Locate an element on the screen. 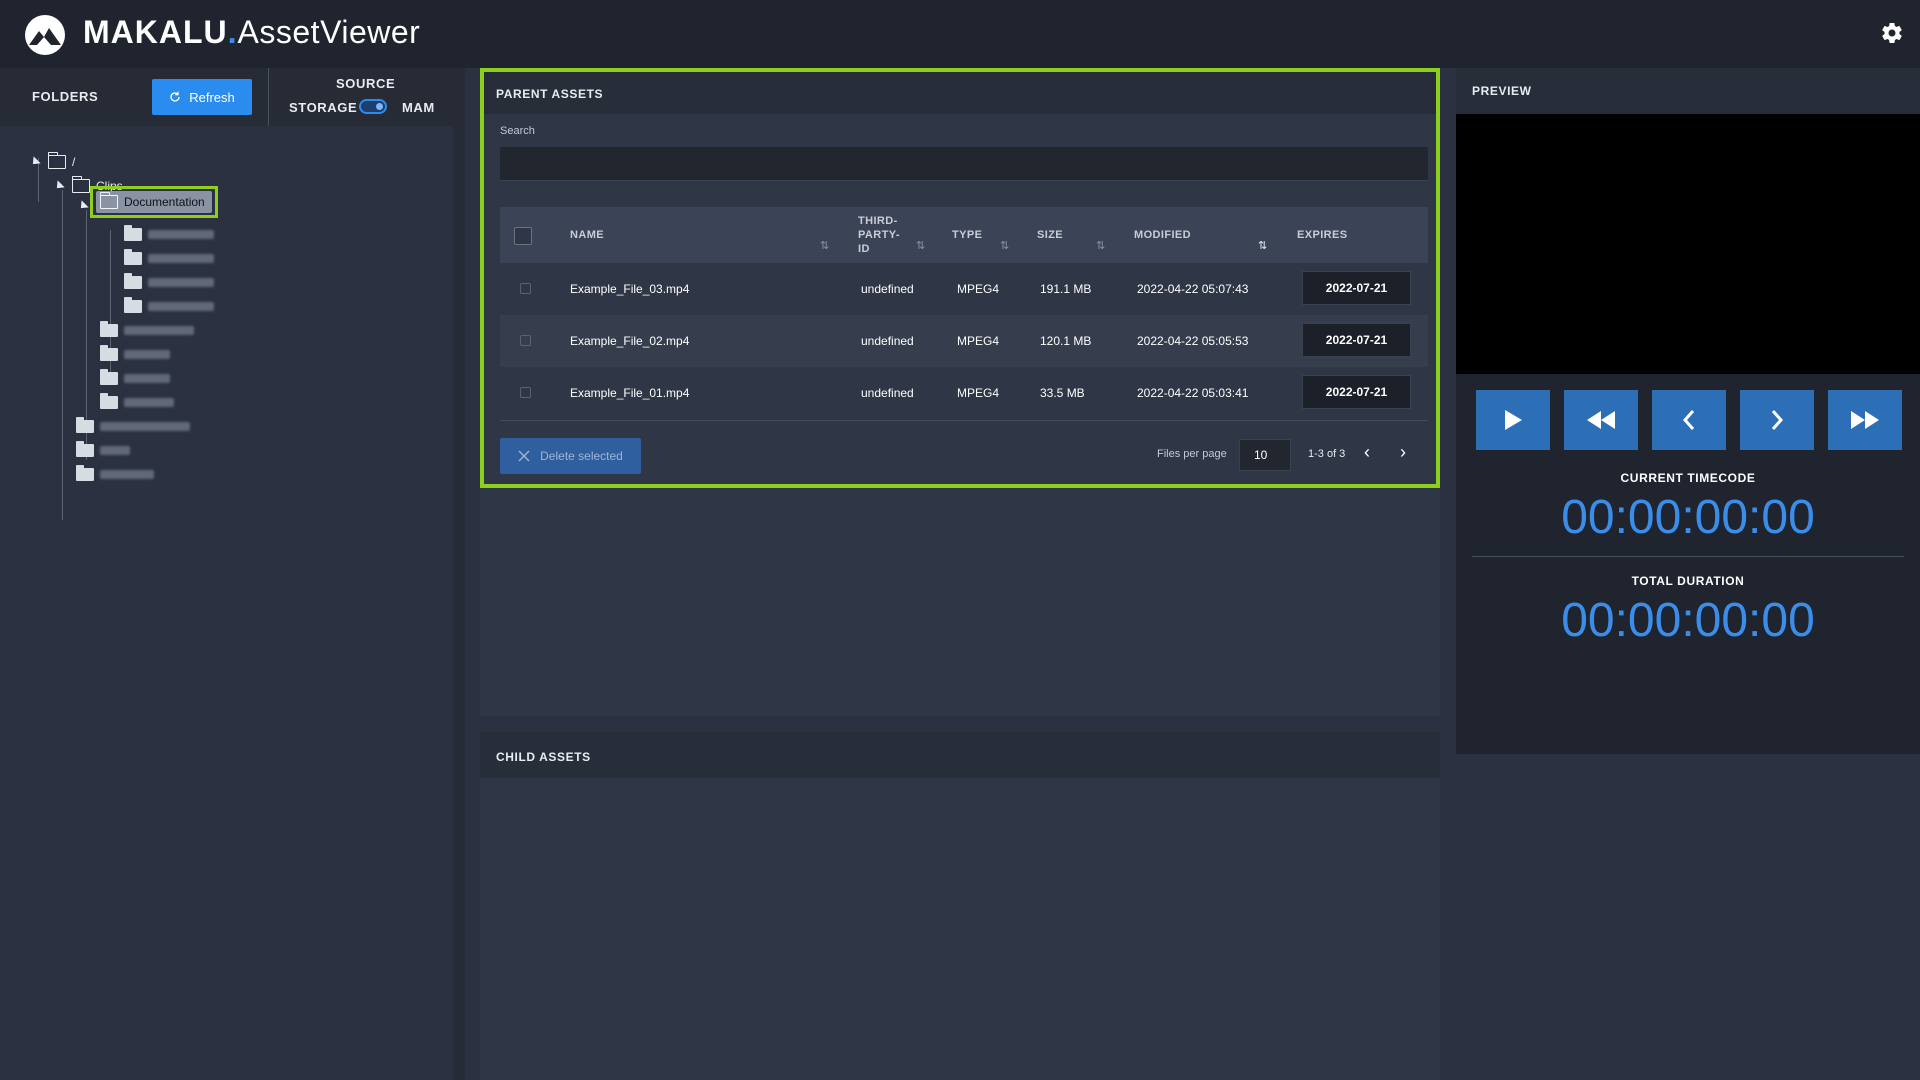 The width and height of the screenshot is (1920, 1080). sort-desc-icon: ⇅ is located at coordinates (1262, 245).